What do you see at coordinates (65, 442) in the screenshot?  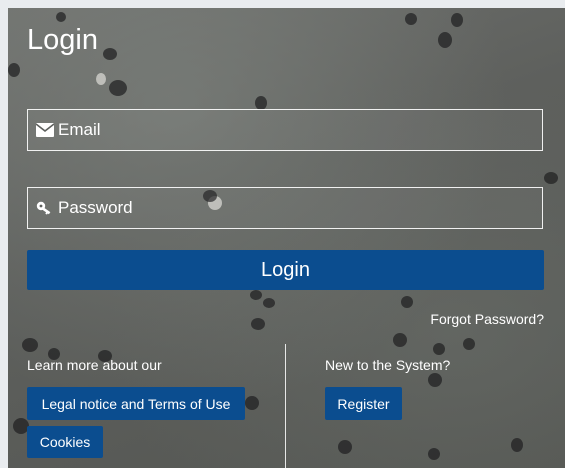 I see `cookies-button: Cookies` at bounding box center [65, 442].